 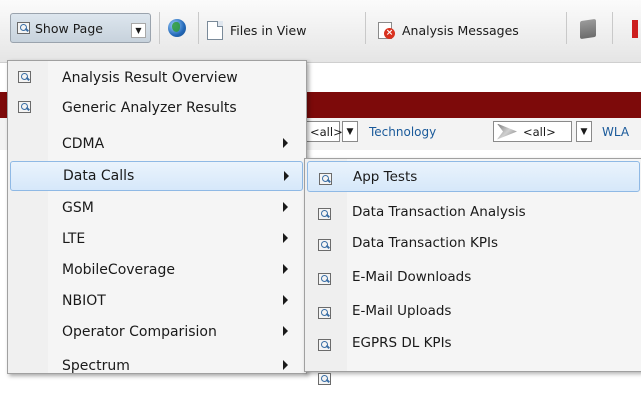 I want to click on menu-item-label: NBIOT, so click(x=84, y=301).